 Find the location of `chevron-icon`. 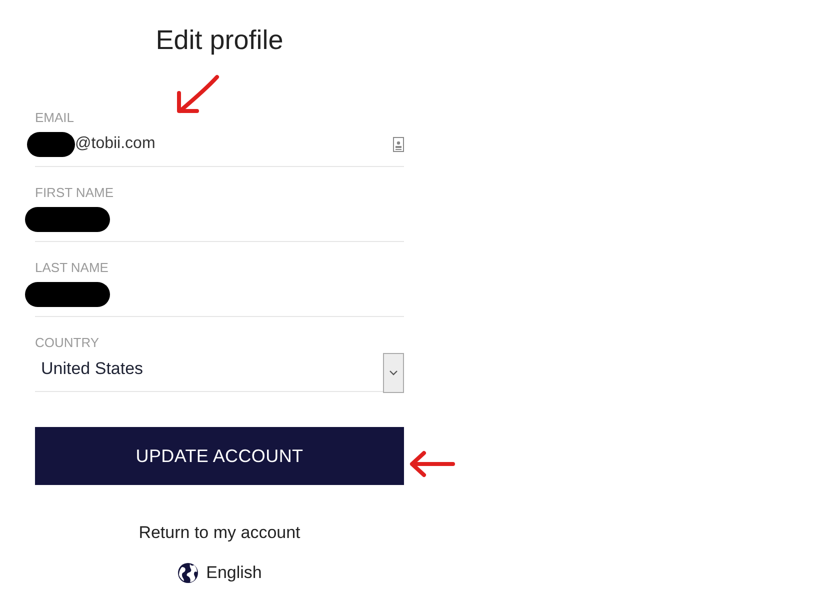

chevron-icon is located at coordinates (393, 373).